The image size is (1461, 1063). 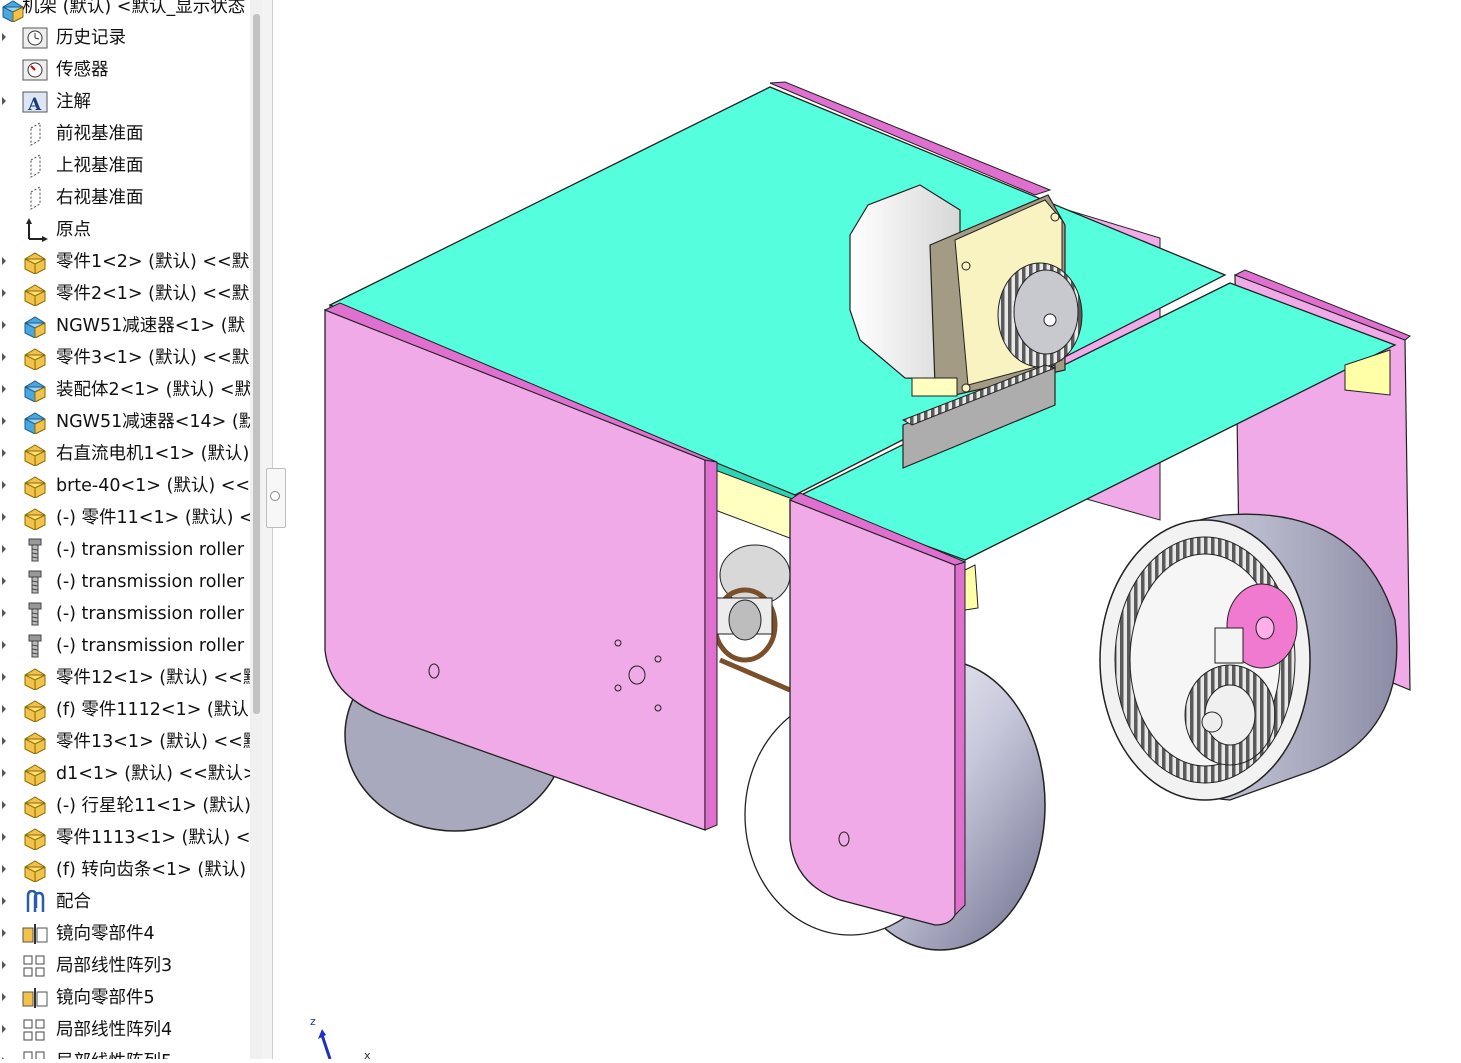 What do you see at coordinates (125, 70) in the screenshot?
I see `tree-item: 传感器` at bounding box center [125, 70].